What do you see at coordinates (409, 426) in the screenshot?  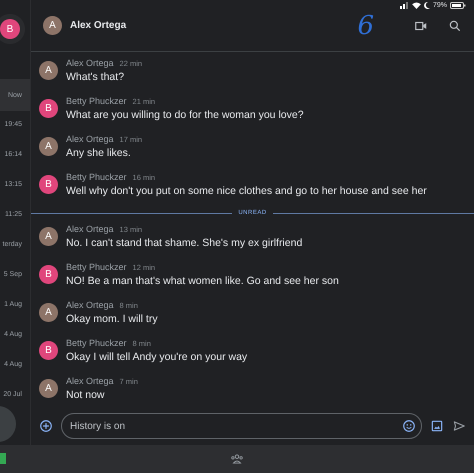 I see `emoji-icon` at bounding box center [409, 426].